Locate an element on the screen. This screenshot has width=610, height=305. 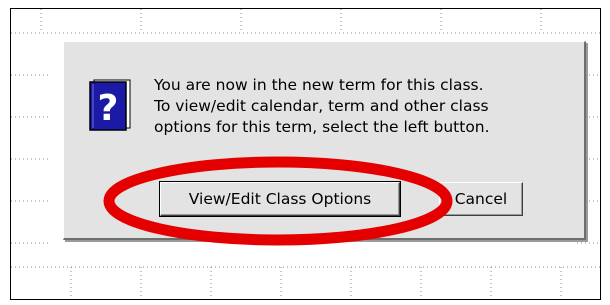
help-book-icon: ? is located at coordinates (110, 105).